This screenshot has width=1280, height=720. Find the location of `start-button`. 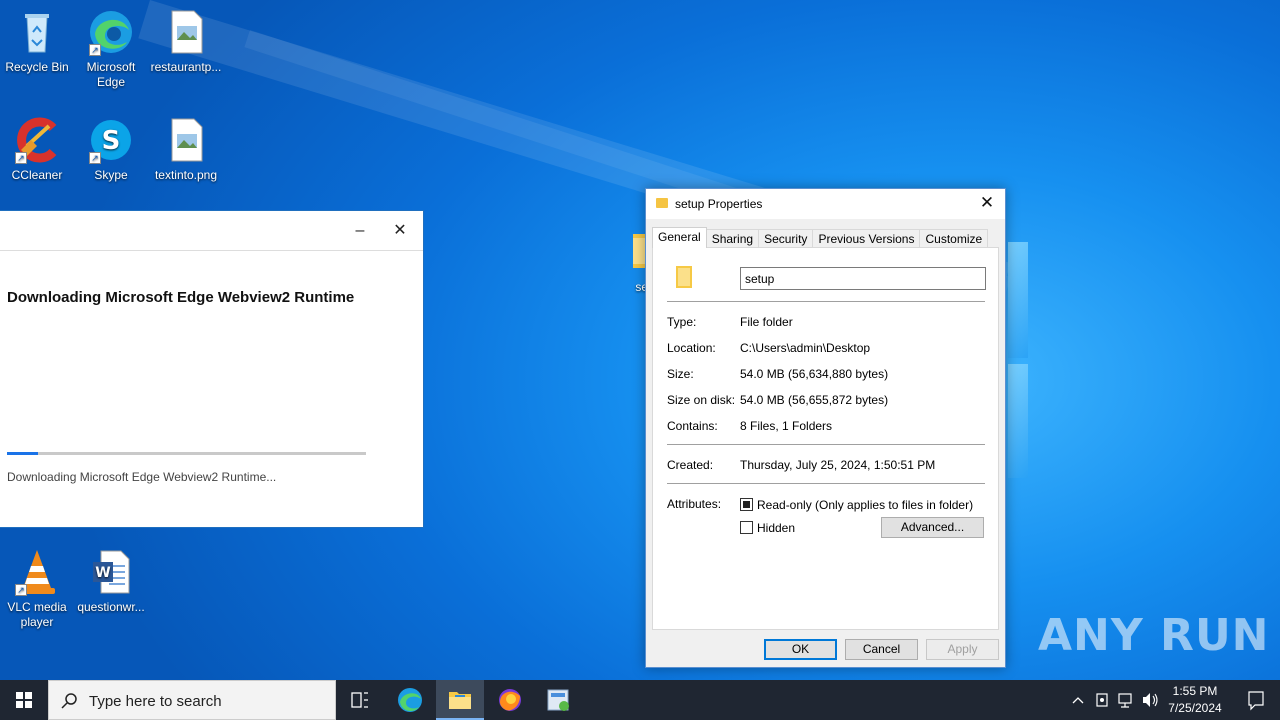

start-button is located at coordinates (24, 700).